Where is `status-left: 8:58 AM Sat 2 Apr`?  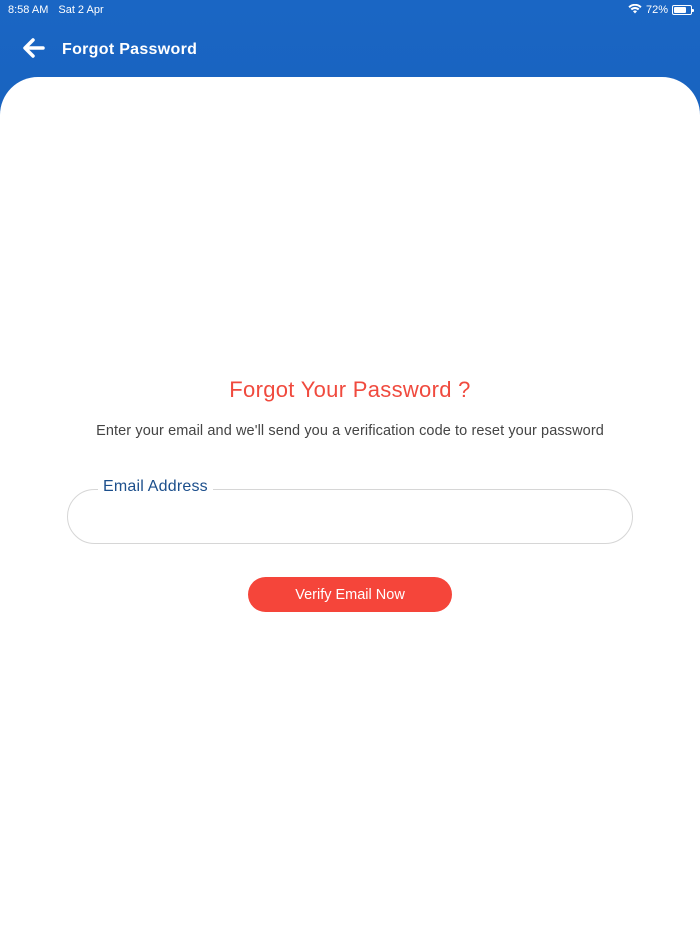 status-left: 8:58 AM Sat 2 Apr is located at coordinates (56, 10).